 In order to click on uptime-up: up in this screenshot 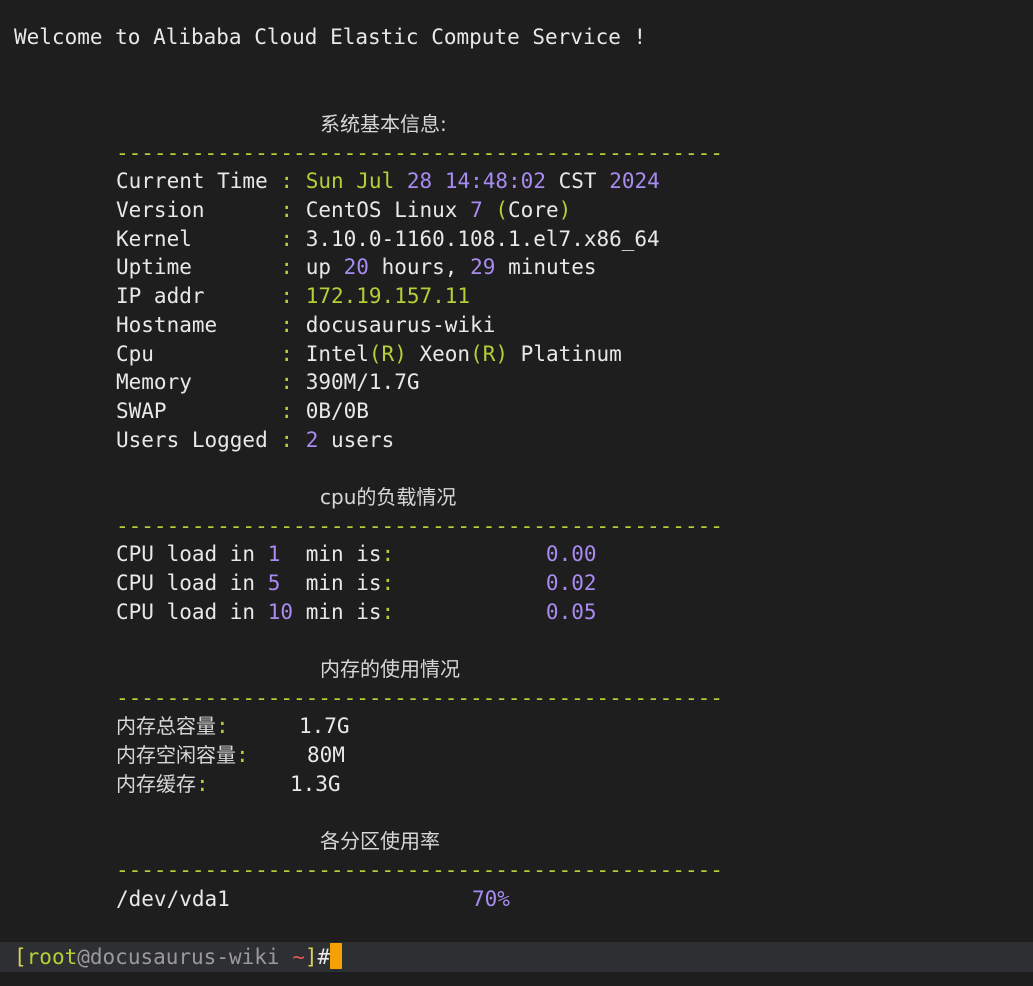, I will do `click(318, 267)`.